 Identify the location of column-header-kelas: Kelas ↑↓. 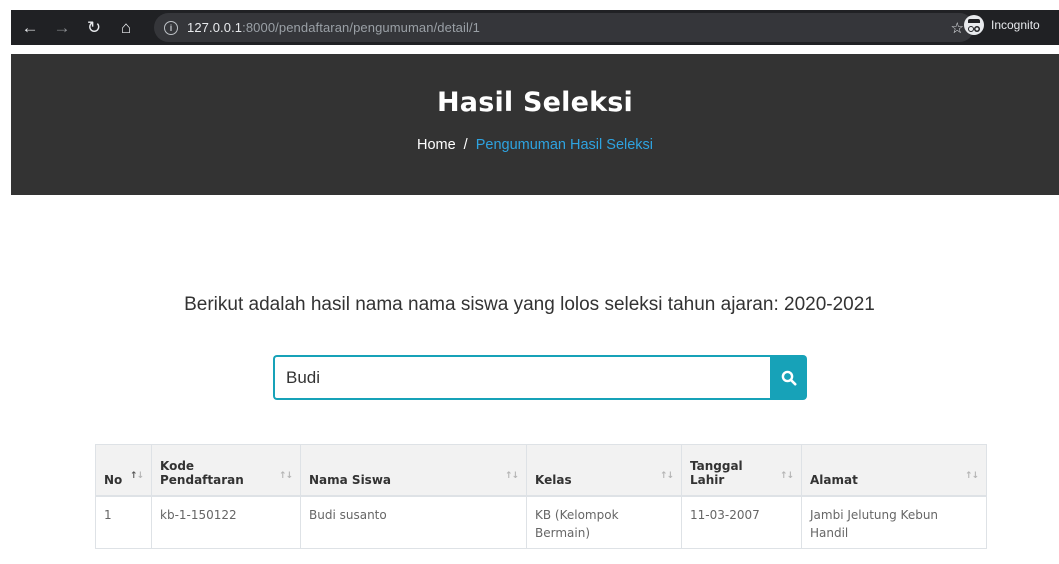
(604, 470).